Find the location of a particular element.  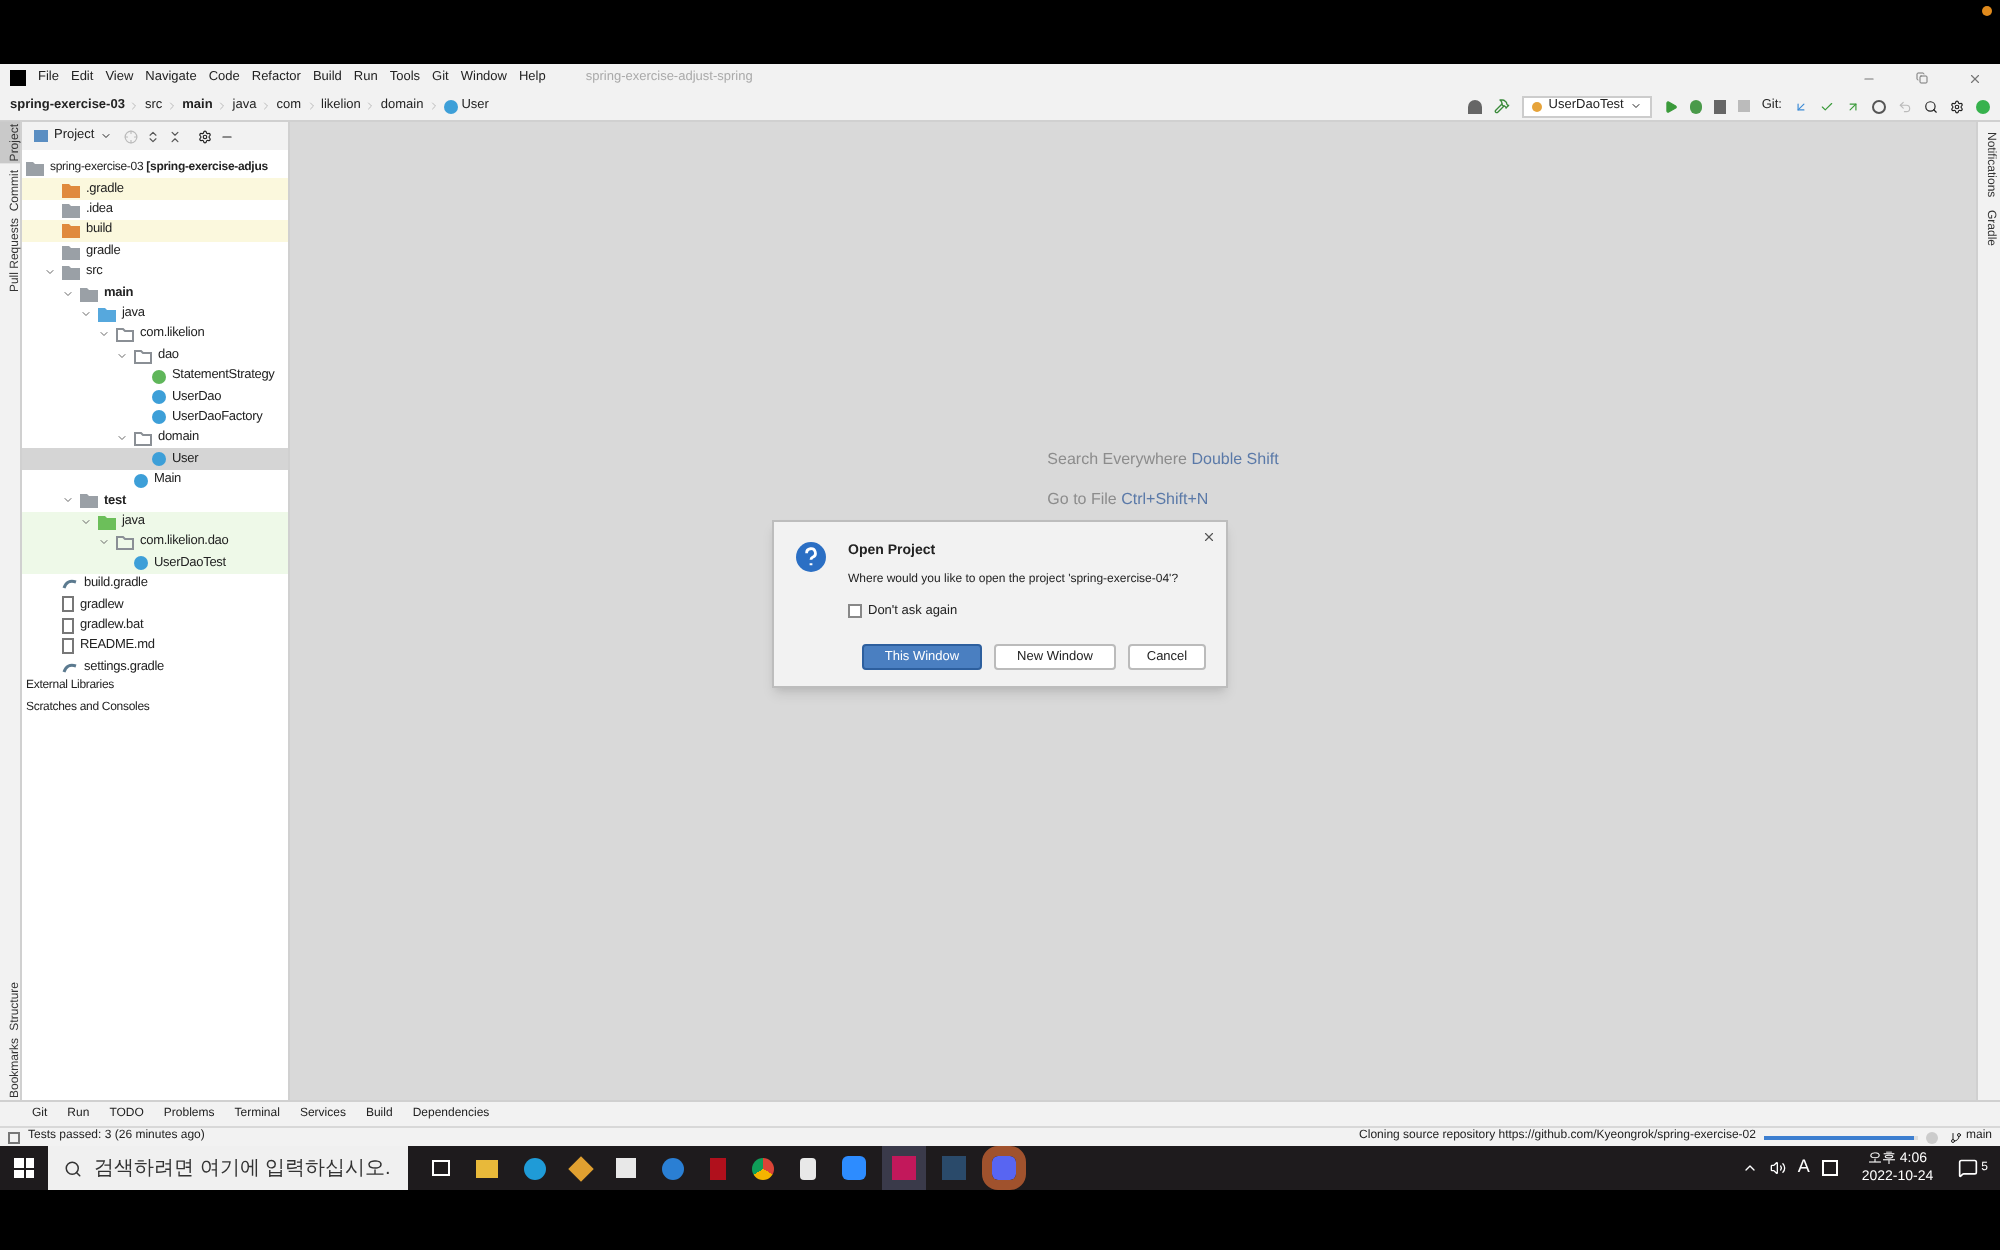

editor-hint: Go to File Ctrl+Shift+N is located at coordinates (1128, 500).